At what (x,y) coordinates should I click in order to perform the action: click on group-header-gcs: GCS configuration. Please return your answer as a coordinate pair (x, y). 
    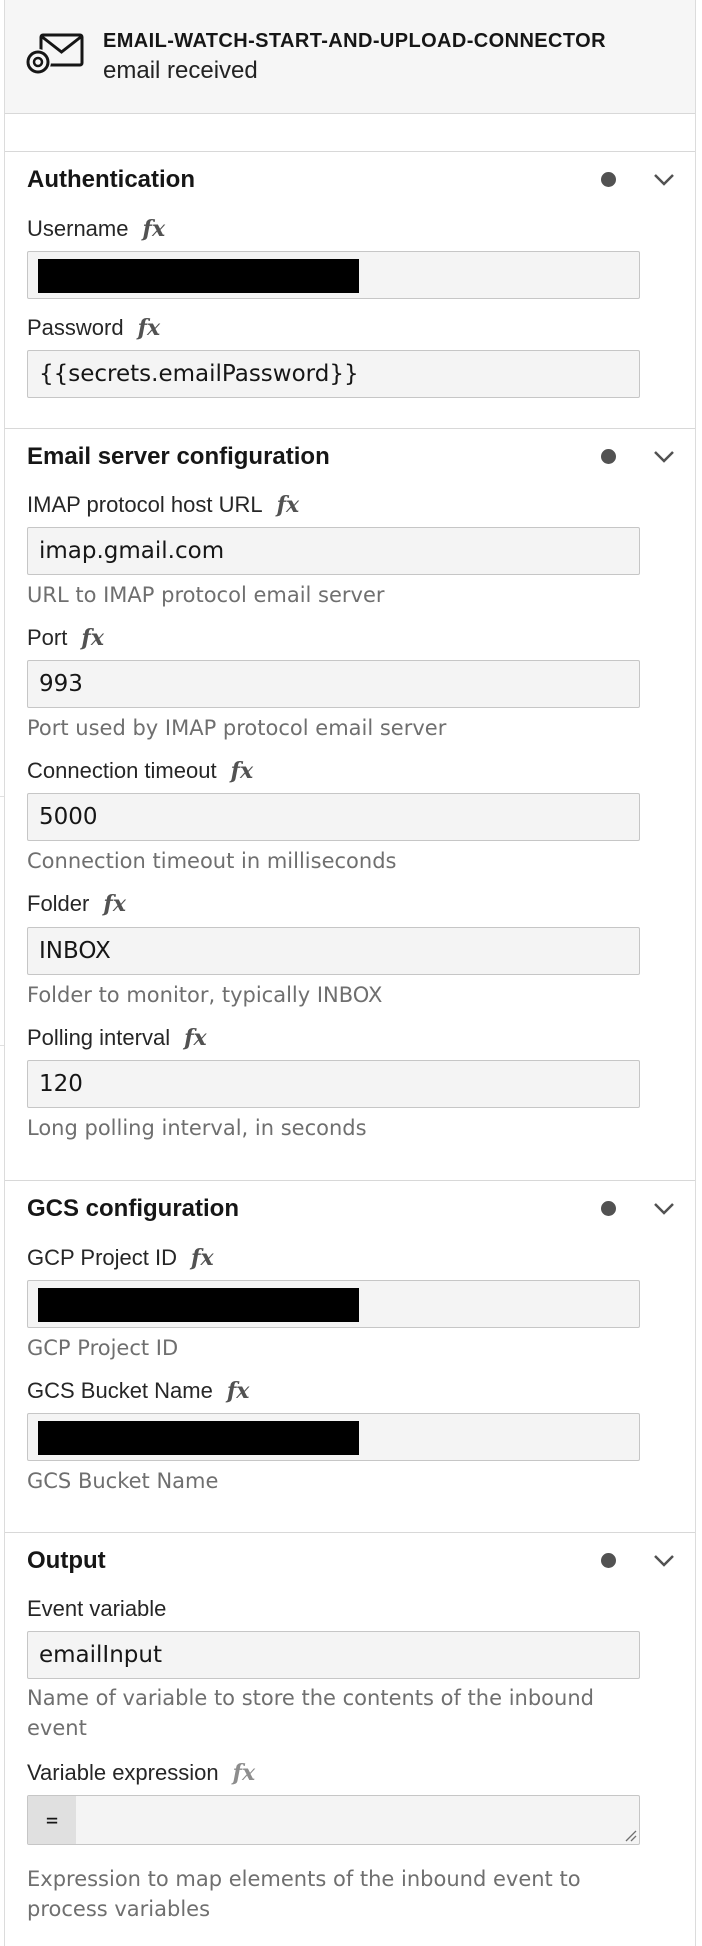
    Looking at the image, I should click on (133, 1209).